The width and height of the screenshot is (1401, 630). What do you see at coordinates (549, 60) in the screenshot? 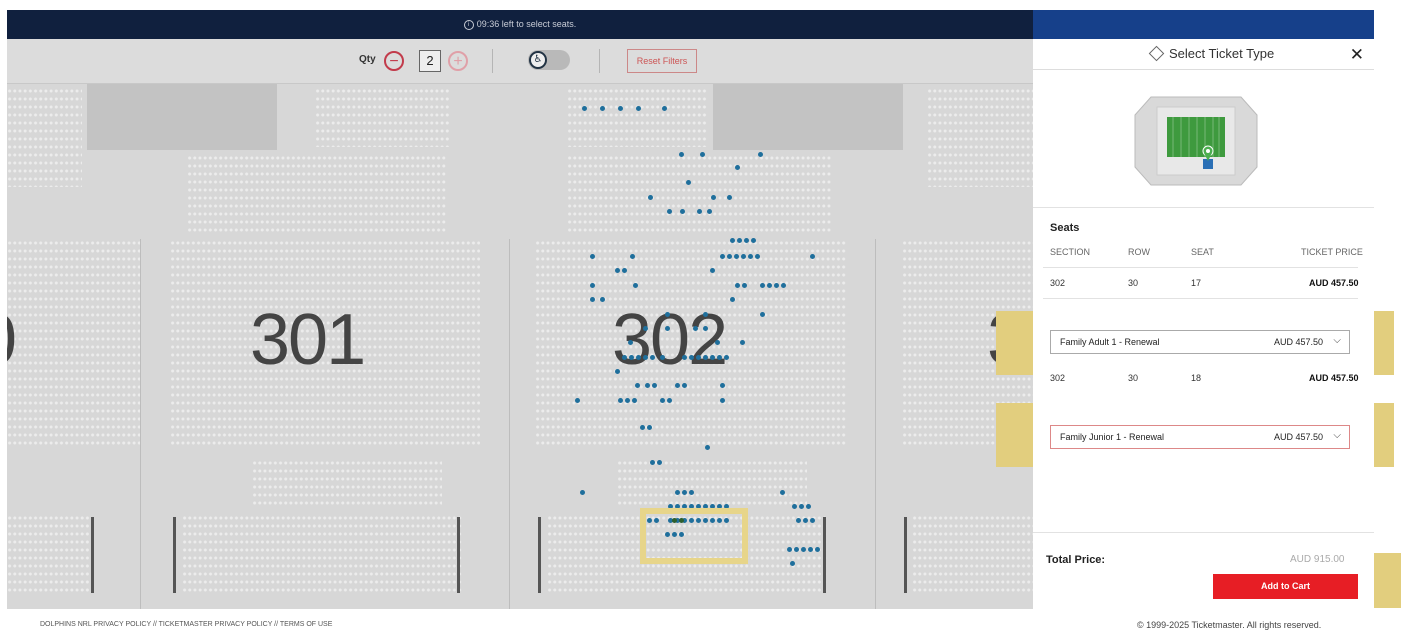
I see `accessibility-toggle: ♿` at bounding box center [549, 60].